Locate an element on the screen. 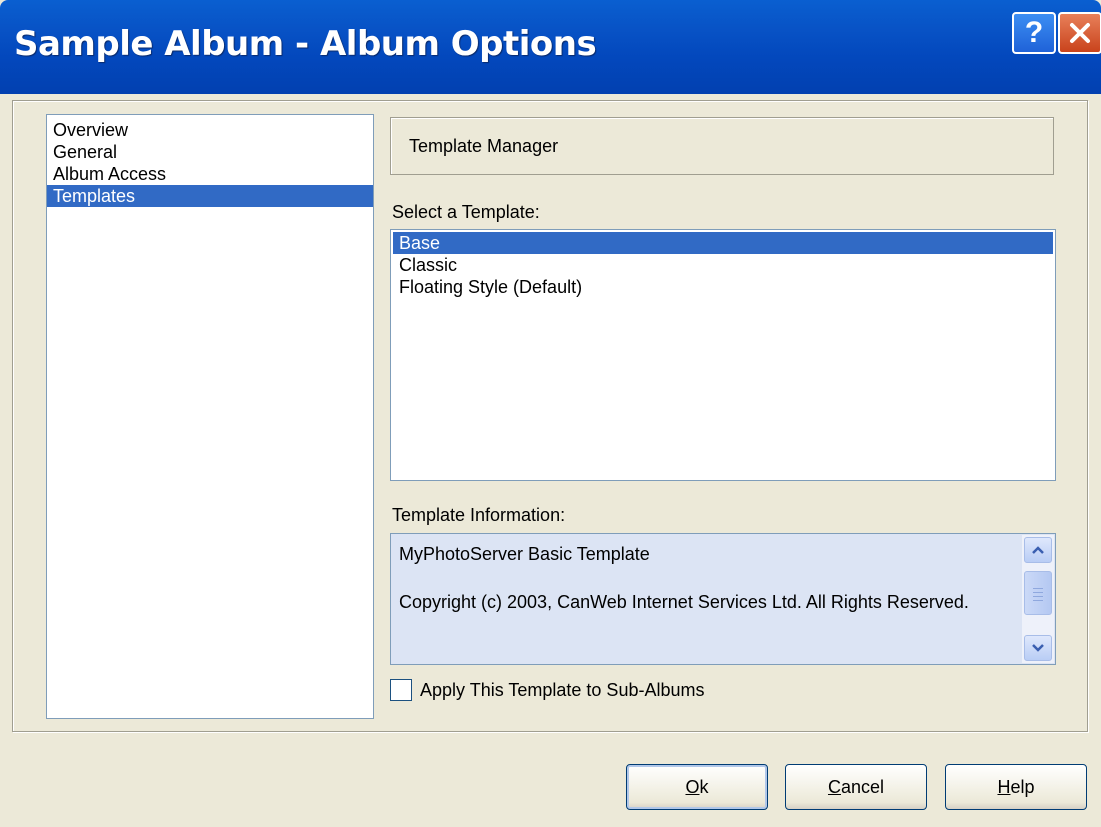 The height and width of the screenshot is (827, 1101). apply-sub-albums-checkbox is located at coordinates (401, 690).